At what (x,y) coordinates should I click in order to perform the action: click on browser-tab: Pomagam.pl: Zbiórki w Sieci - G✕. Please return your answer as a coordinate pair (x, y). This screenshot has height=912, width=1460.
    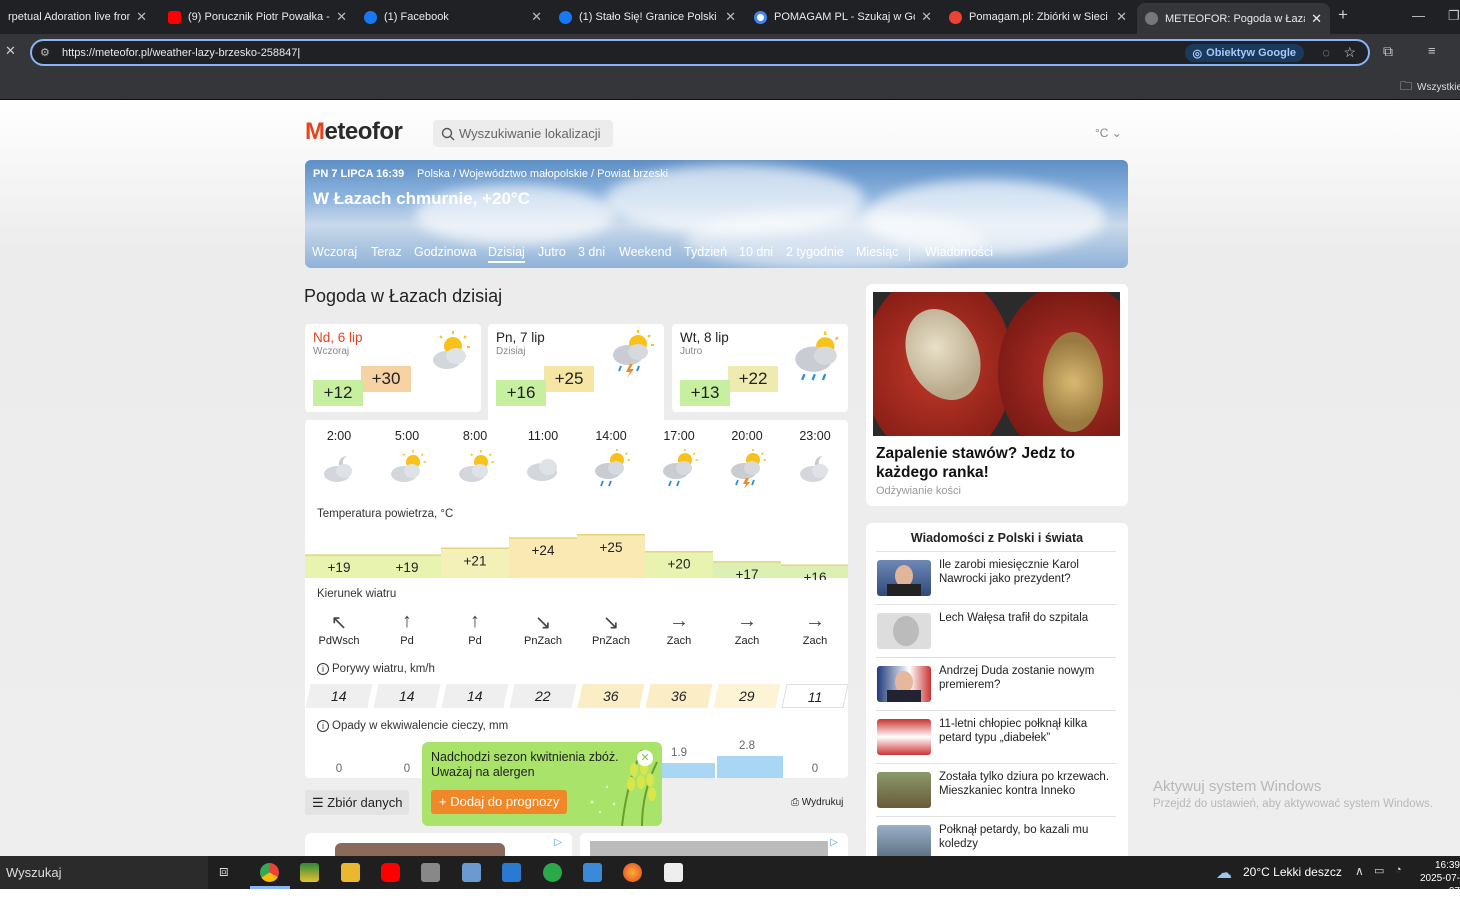
    Looking at the image, I should click on (1038, 17).